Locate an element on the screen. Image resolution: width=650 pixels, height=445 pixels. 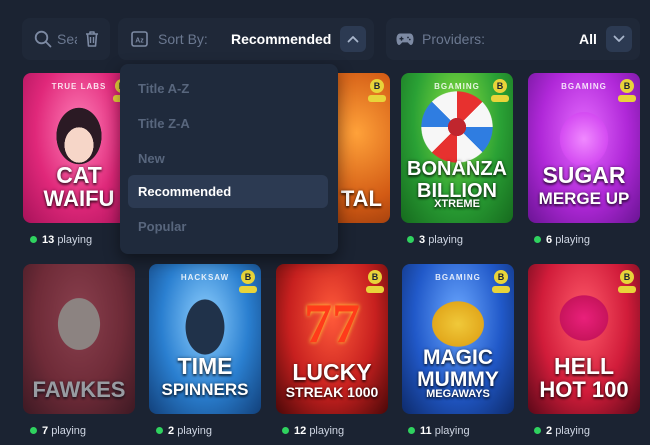
sort-label: Sort By: is located at coordinates (183, 39).